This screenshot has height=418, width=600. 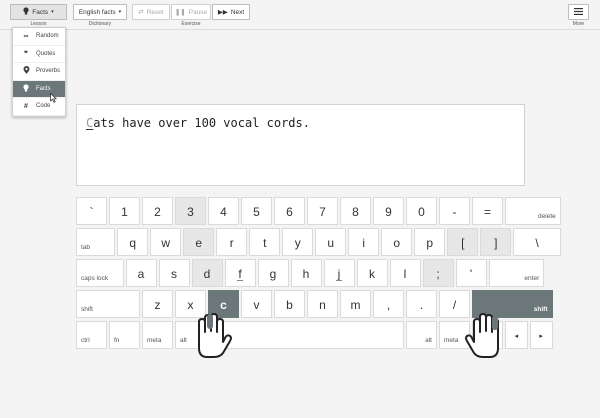 I want to click on key-label: -, so click(x=454, y=212).